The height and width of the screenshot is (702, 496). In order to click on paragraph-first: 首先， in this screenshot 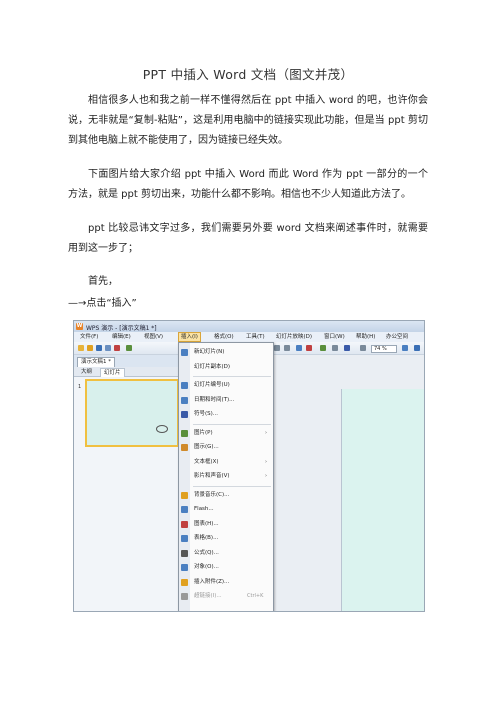, I will do `click(103, 281)`.